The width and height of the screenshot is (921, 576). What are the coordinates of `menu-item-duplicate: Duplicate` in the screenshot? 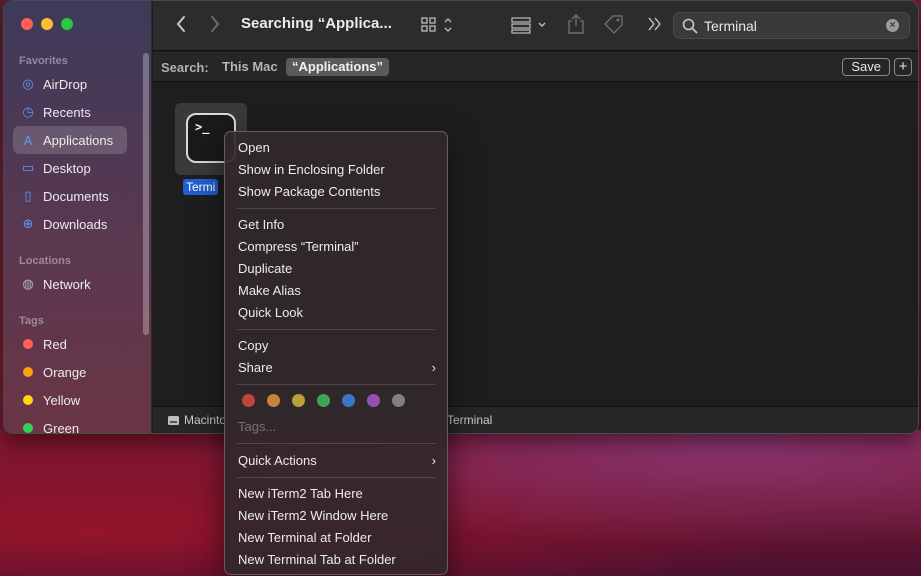 It's located at (265, 269).